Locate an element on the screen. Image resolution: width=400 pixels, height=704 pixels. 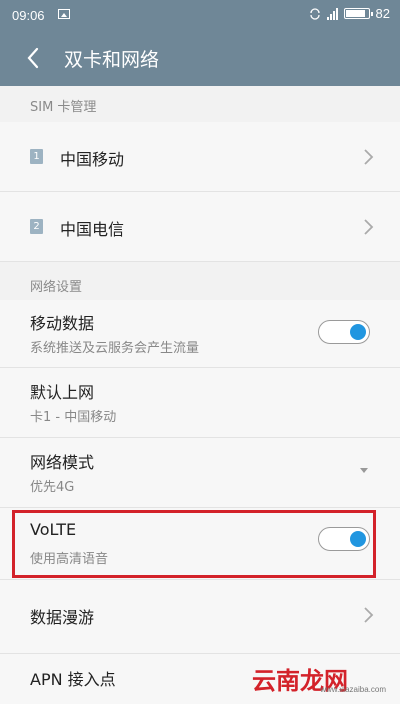
sim-2-badge-icon: 2 is located at coordinates (36, 226).